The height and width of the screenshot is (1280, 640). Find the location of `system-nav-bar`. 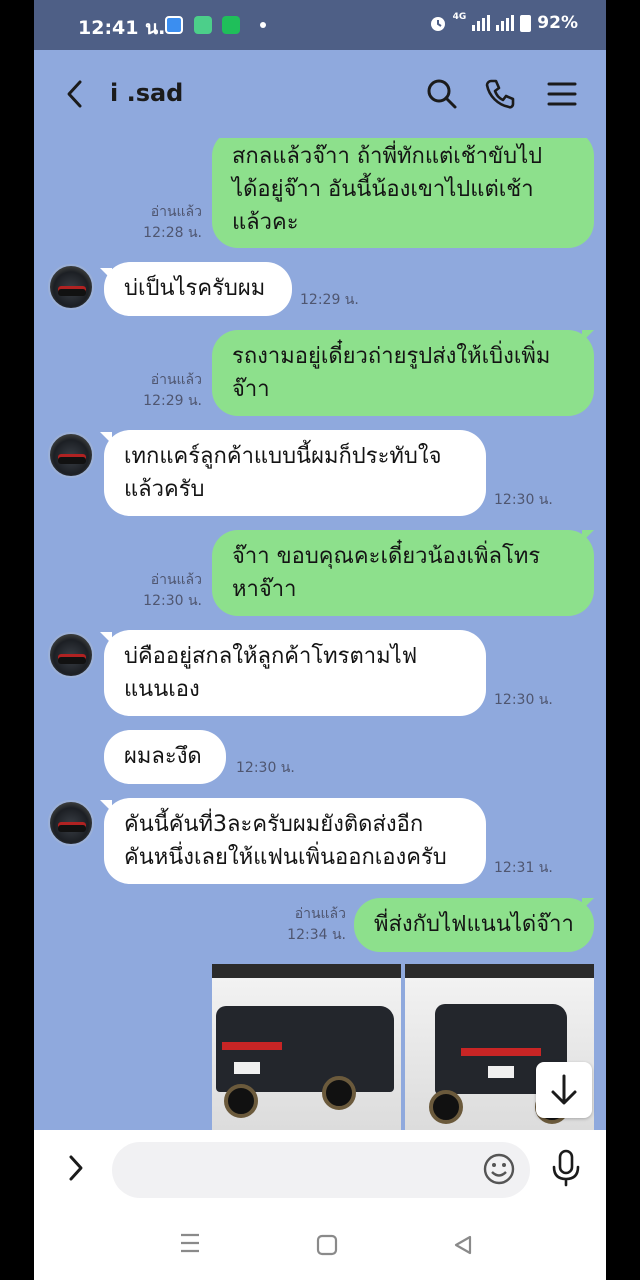

system-nav-bar is located at coordinates (320, 1243).